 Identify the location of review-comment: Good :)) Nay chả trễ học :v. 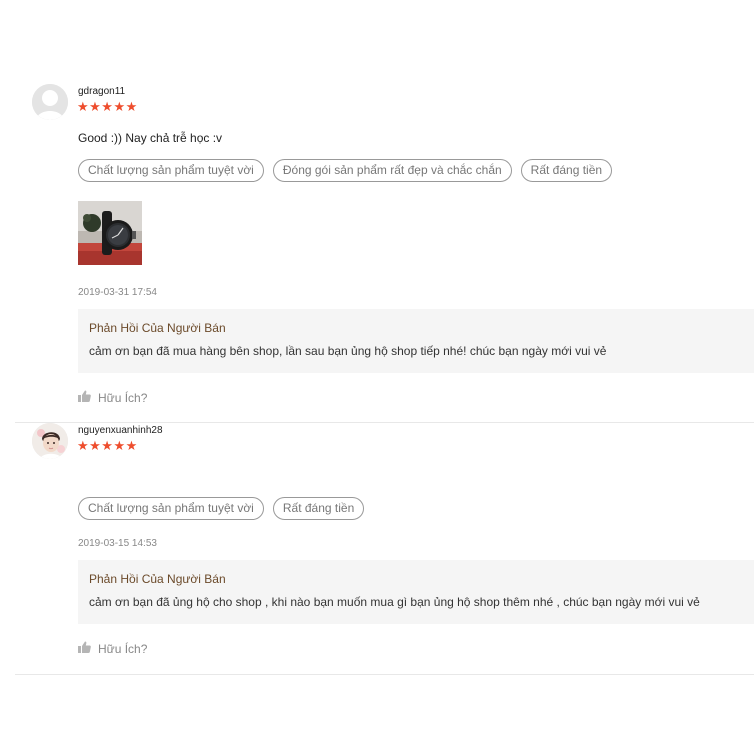
(150, 138).